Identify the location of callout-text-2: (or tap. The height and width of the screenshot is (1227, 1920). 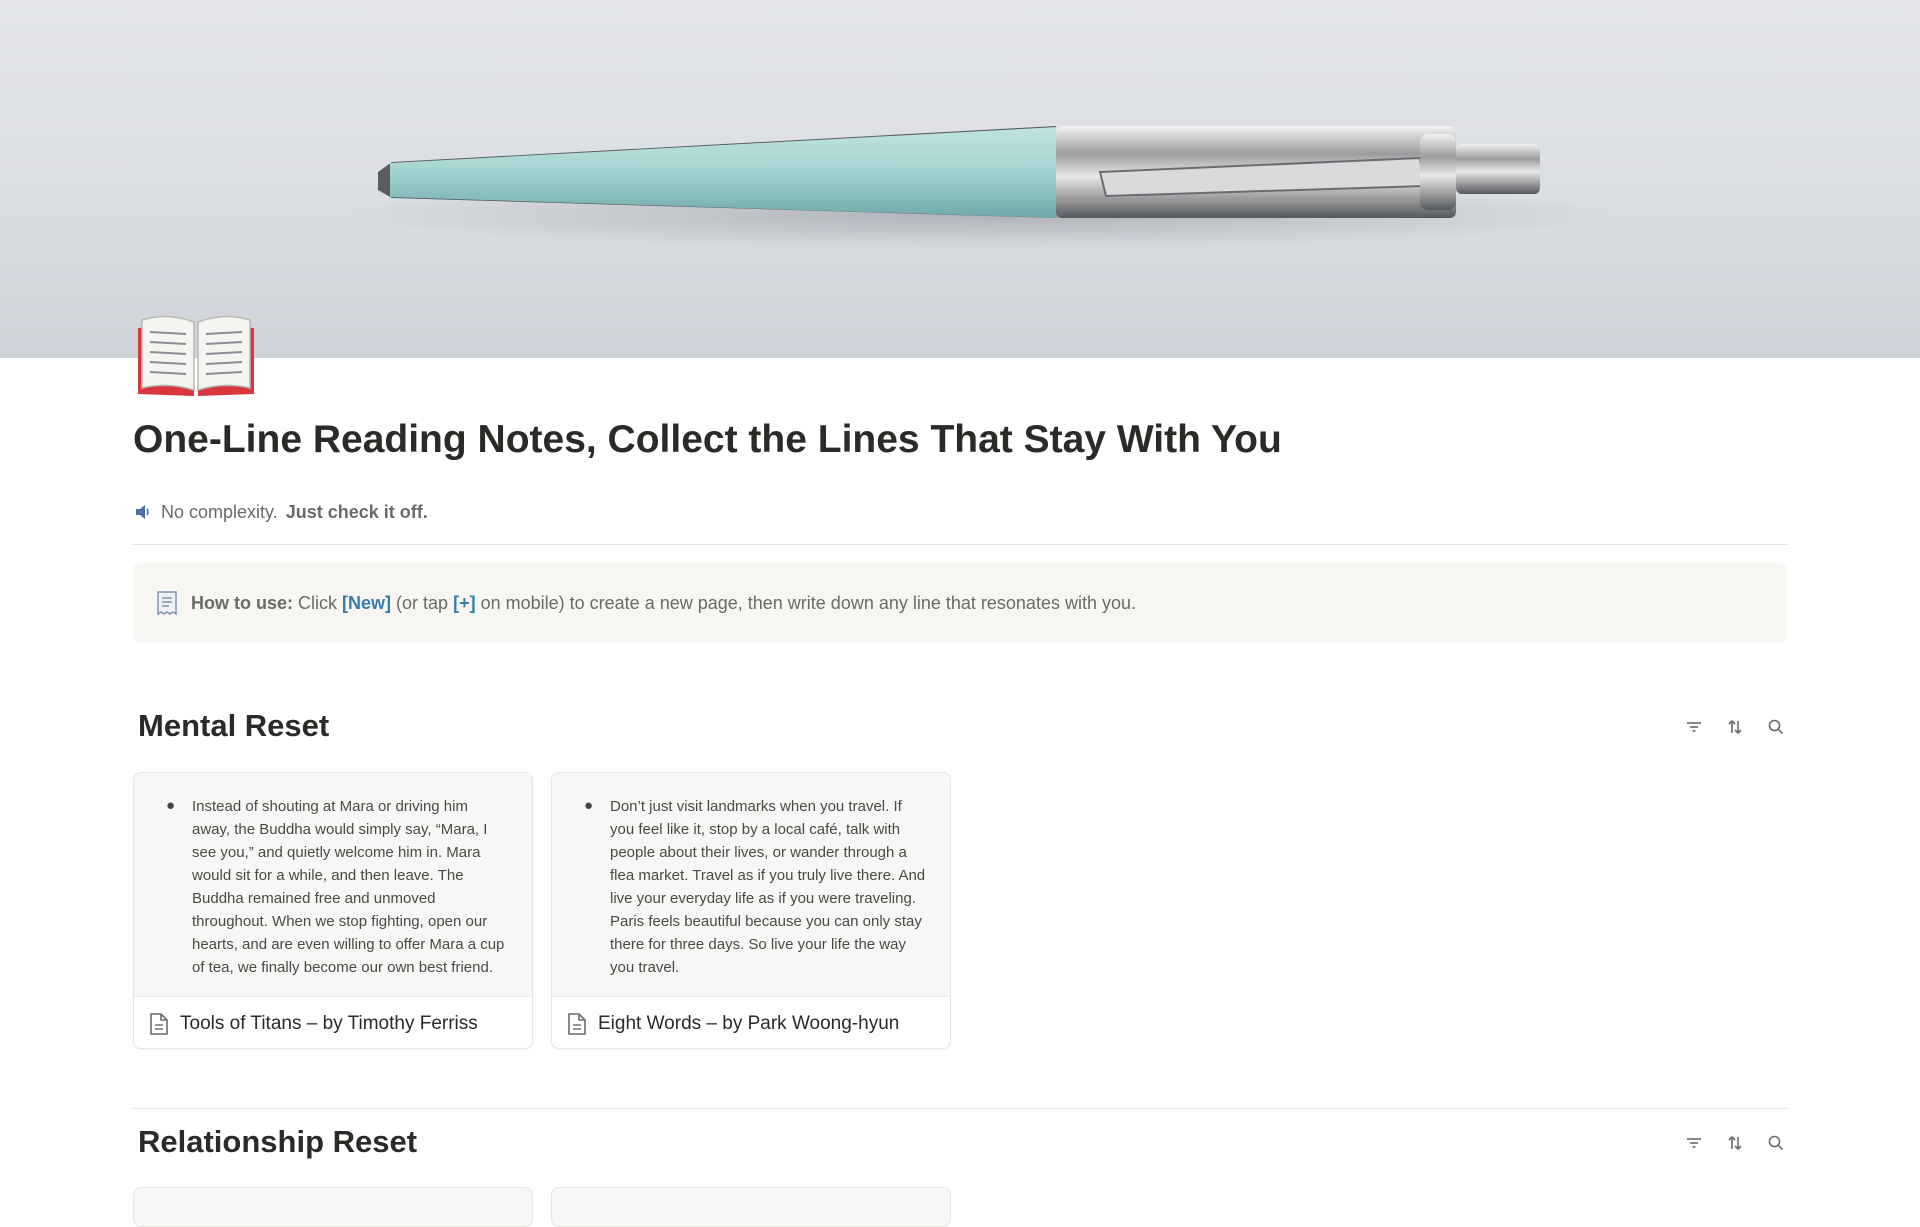
(422, 602).